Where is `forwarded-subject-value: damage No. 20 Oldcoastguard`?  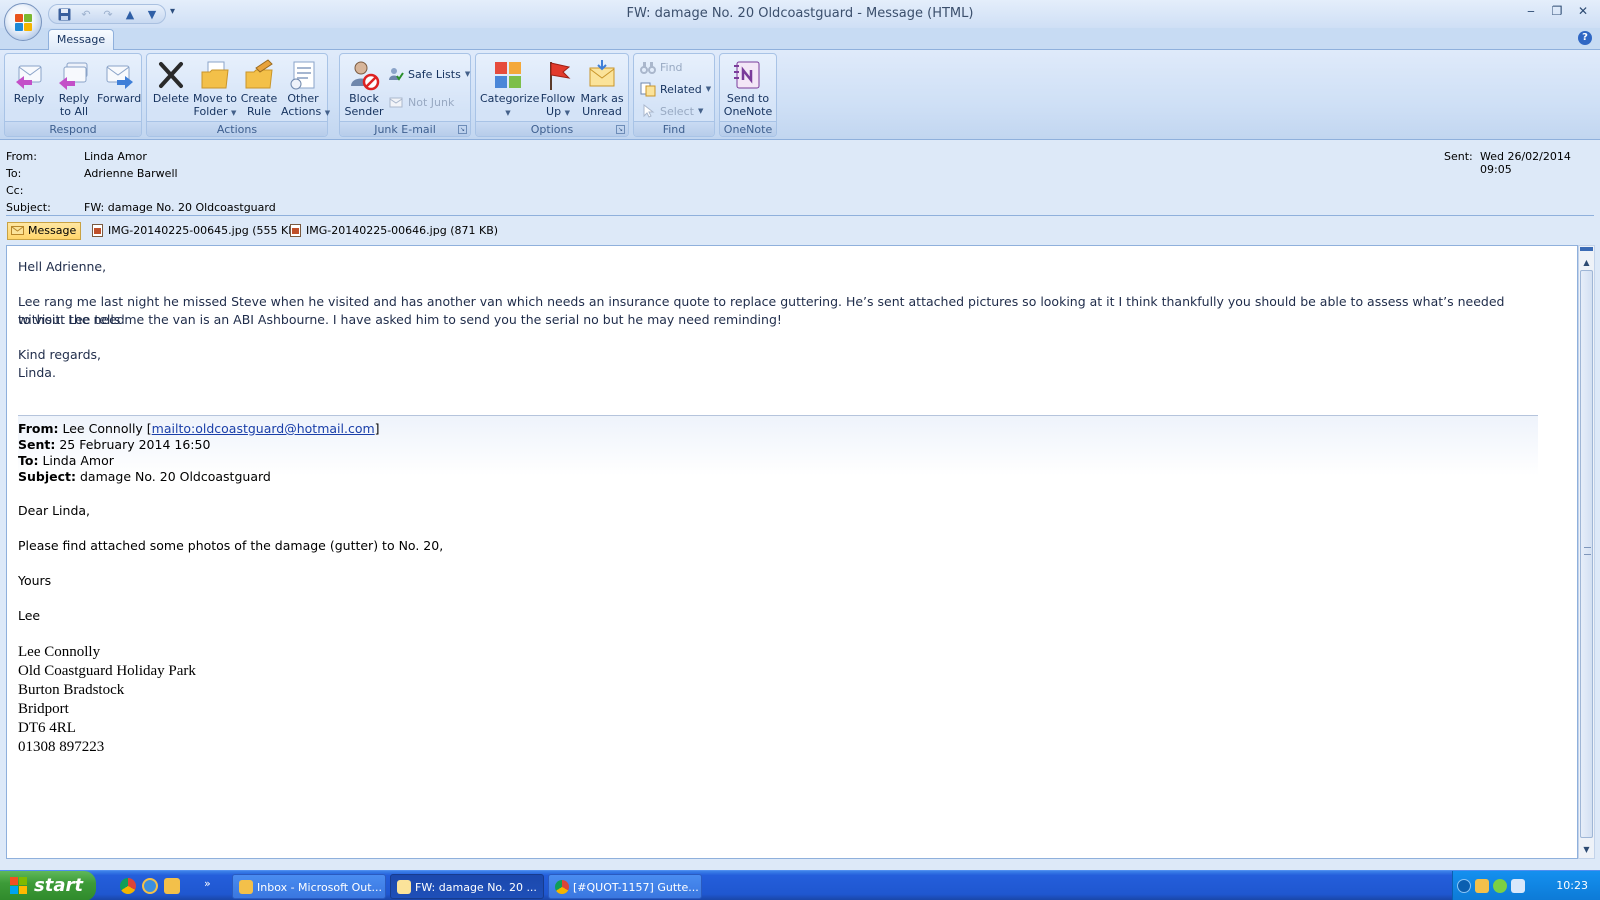 forwarded-subject-value: damage No. 20 Oldcoastguard is located at coordinates (175, 476).